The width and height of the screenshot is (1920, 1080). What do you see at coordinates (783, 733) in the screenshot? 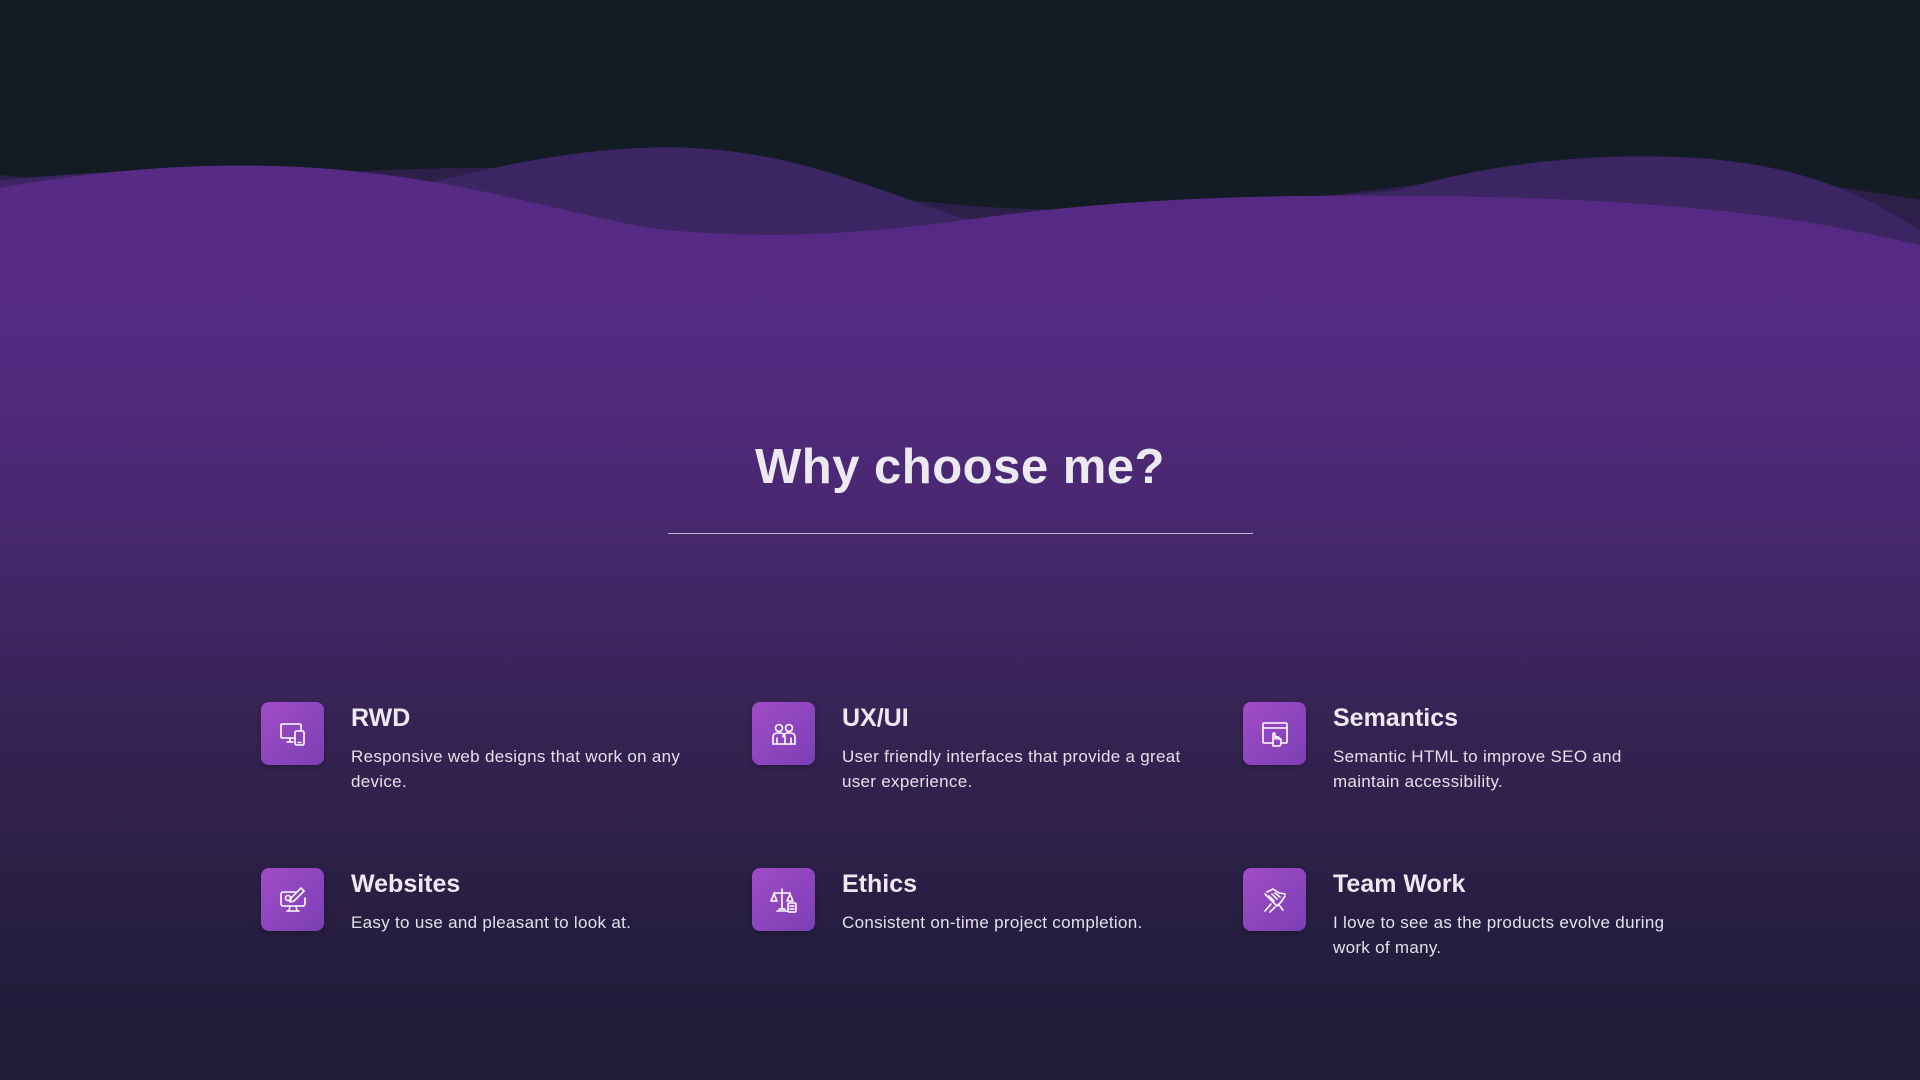
I see `users-icon` at bounding box center [783, 733].